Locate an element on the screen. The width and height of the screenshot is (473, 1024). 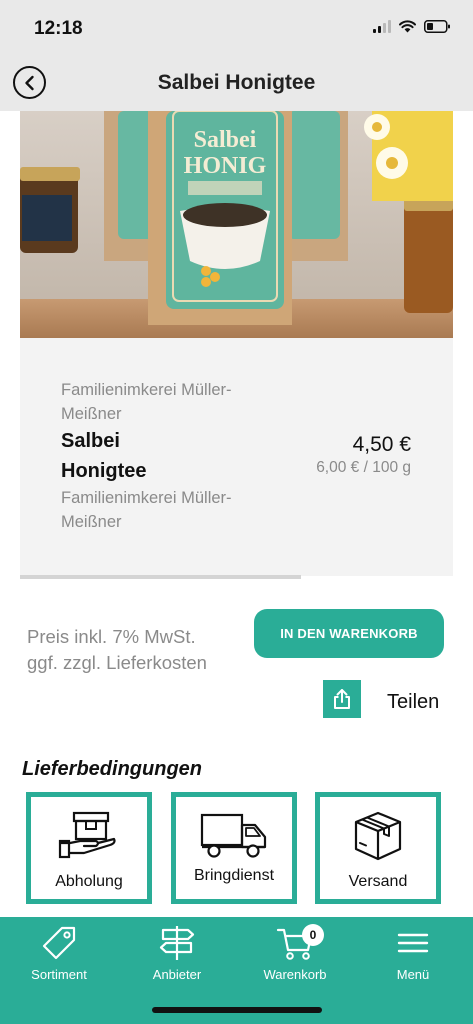
shipping-box-icon is located at coordinates (378, 836).